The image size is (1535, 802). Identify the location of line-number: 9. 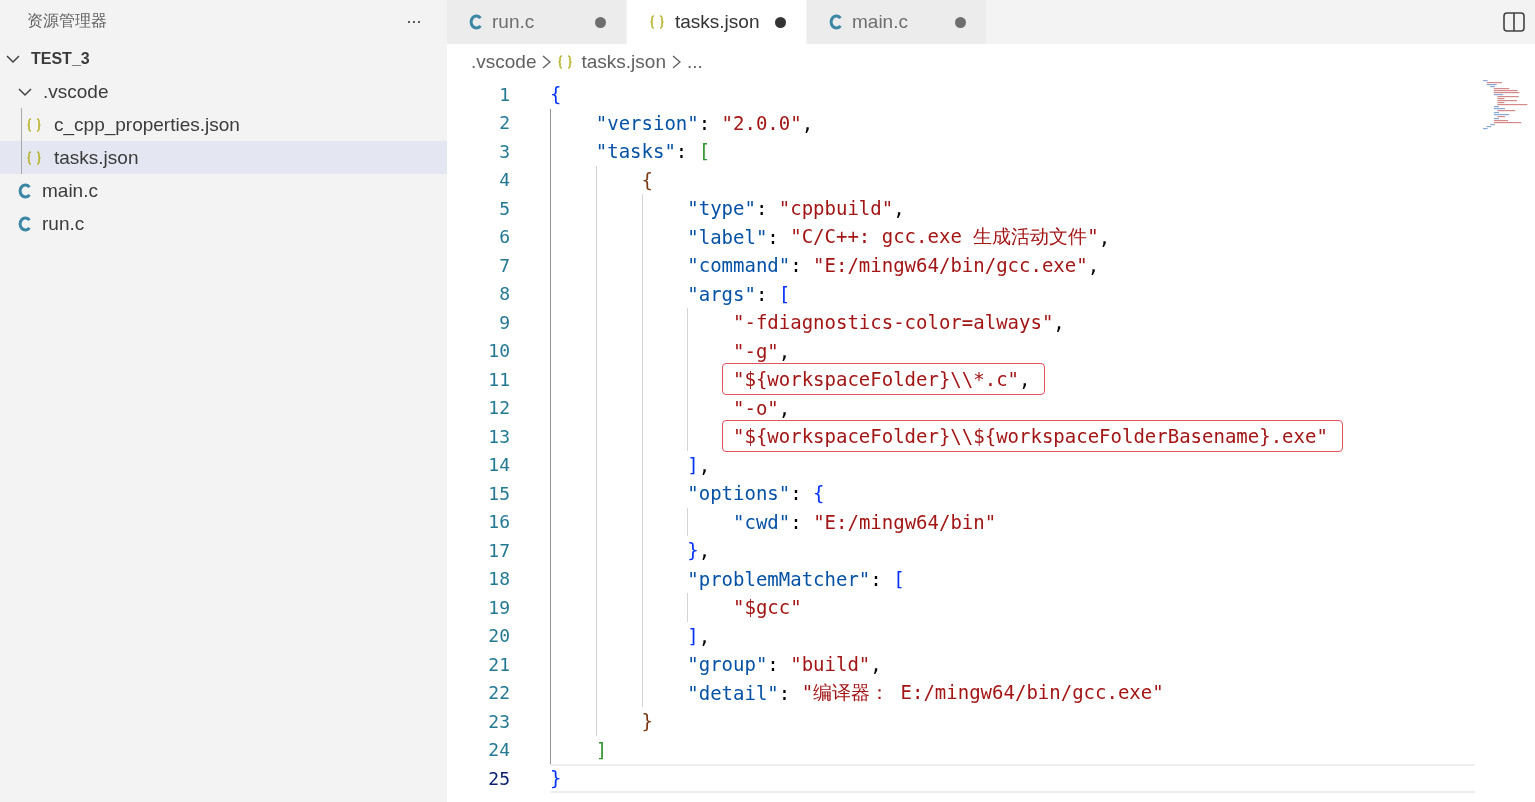
(504, 322).